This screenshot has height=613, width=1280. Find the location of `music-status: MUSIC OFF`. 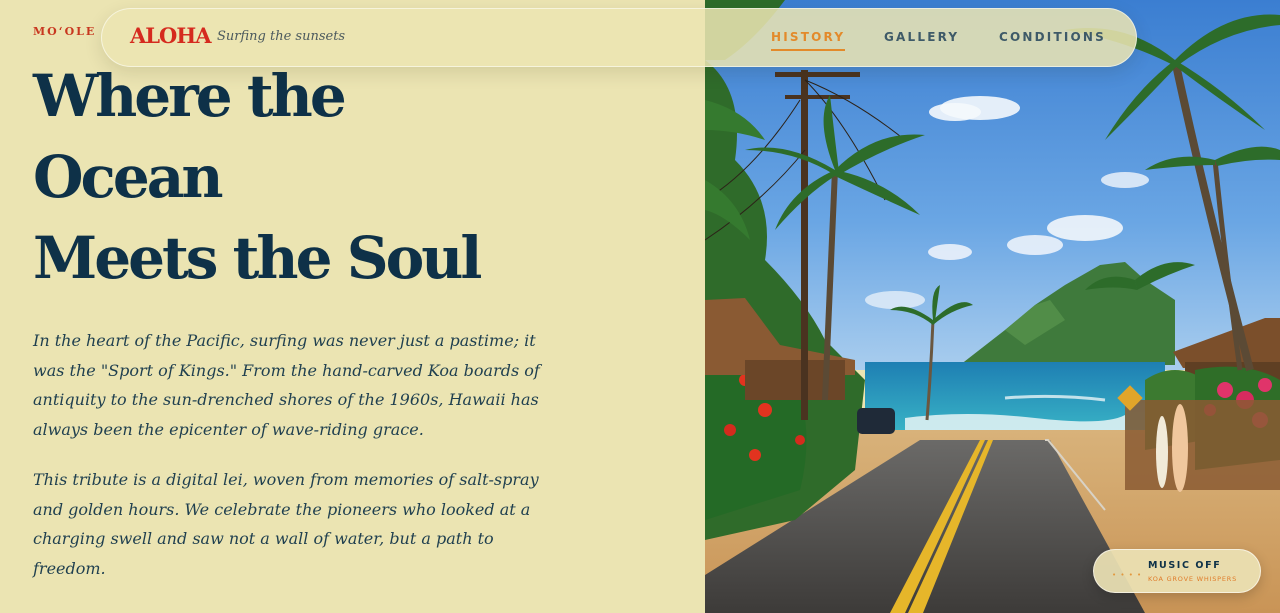

music-status: MUSIC OFF is located at coordinates (1185, 565).